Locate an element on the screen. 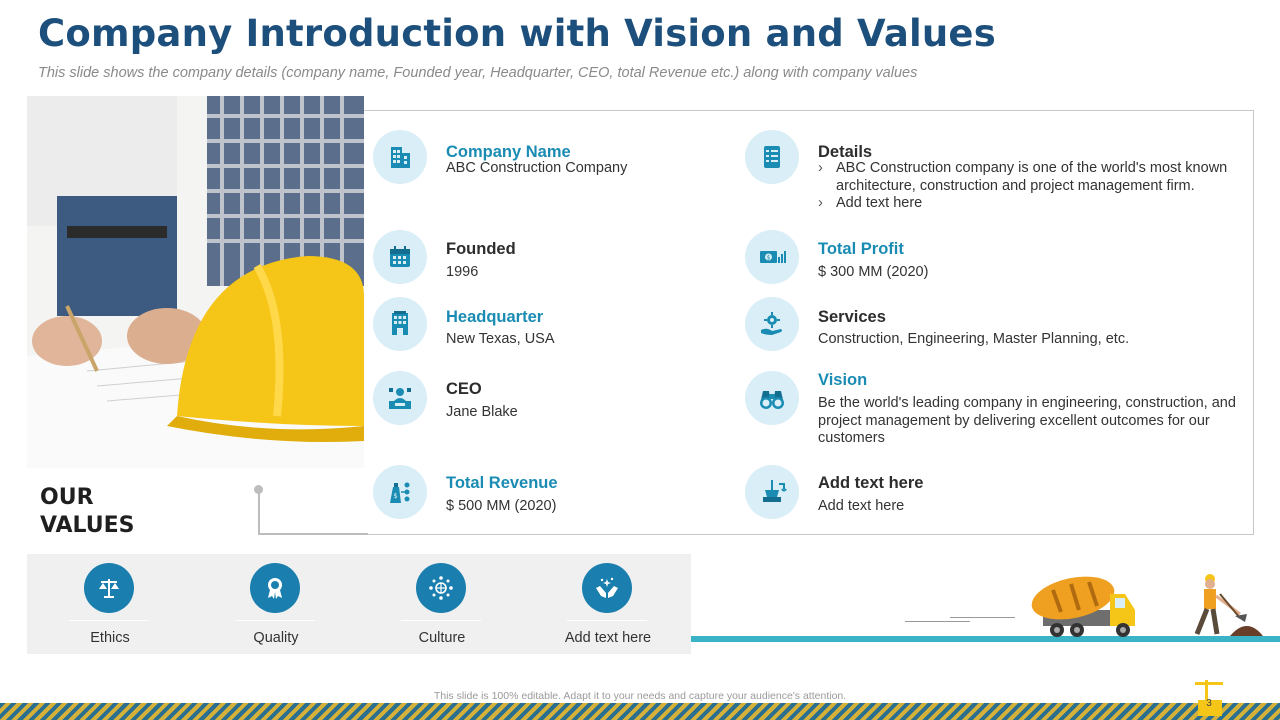 This screenshot has width=1280, height=720. footer-stripe is located at coordinates (640, 711).